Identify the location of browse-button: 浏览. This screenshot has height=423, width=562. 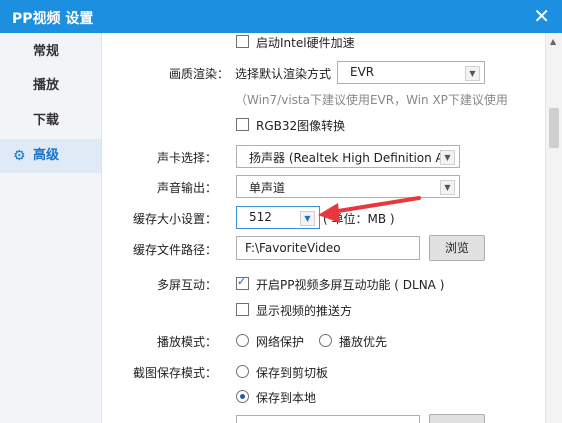
(457, 248).